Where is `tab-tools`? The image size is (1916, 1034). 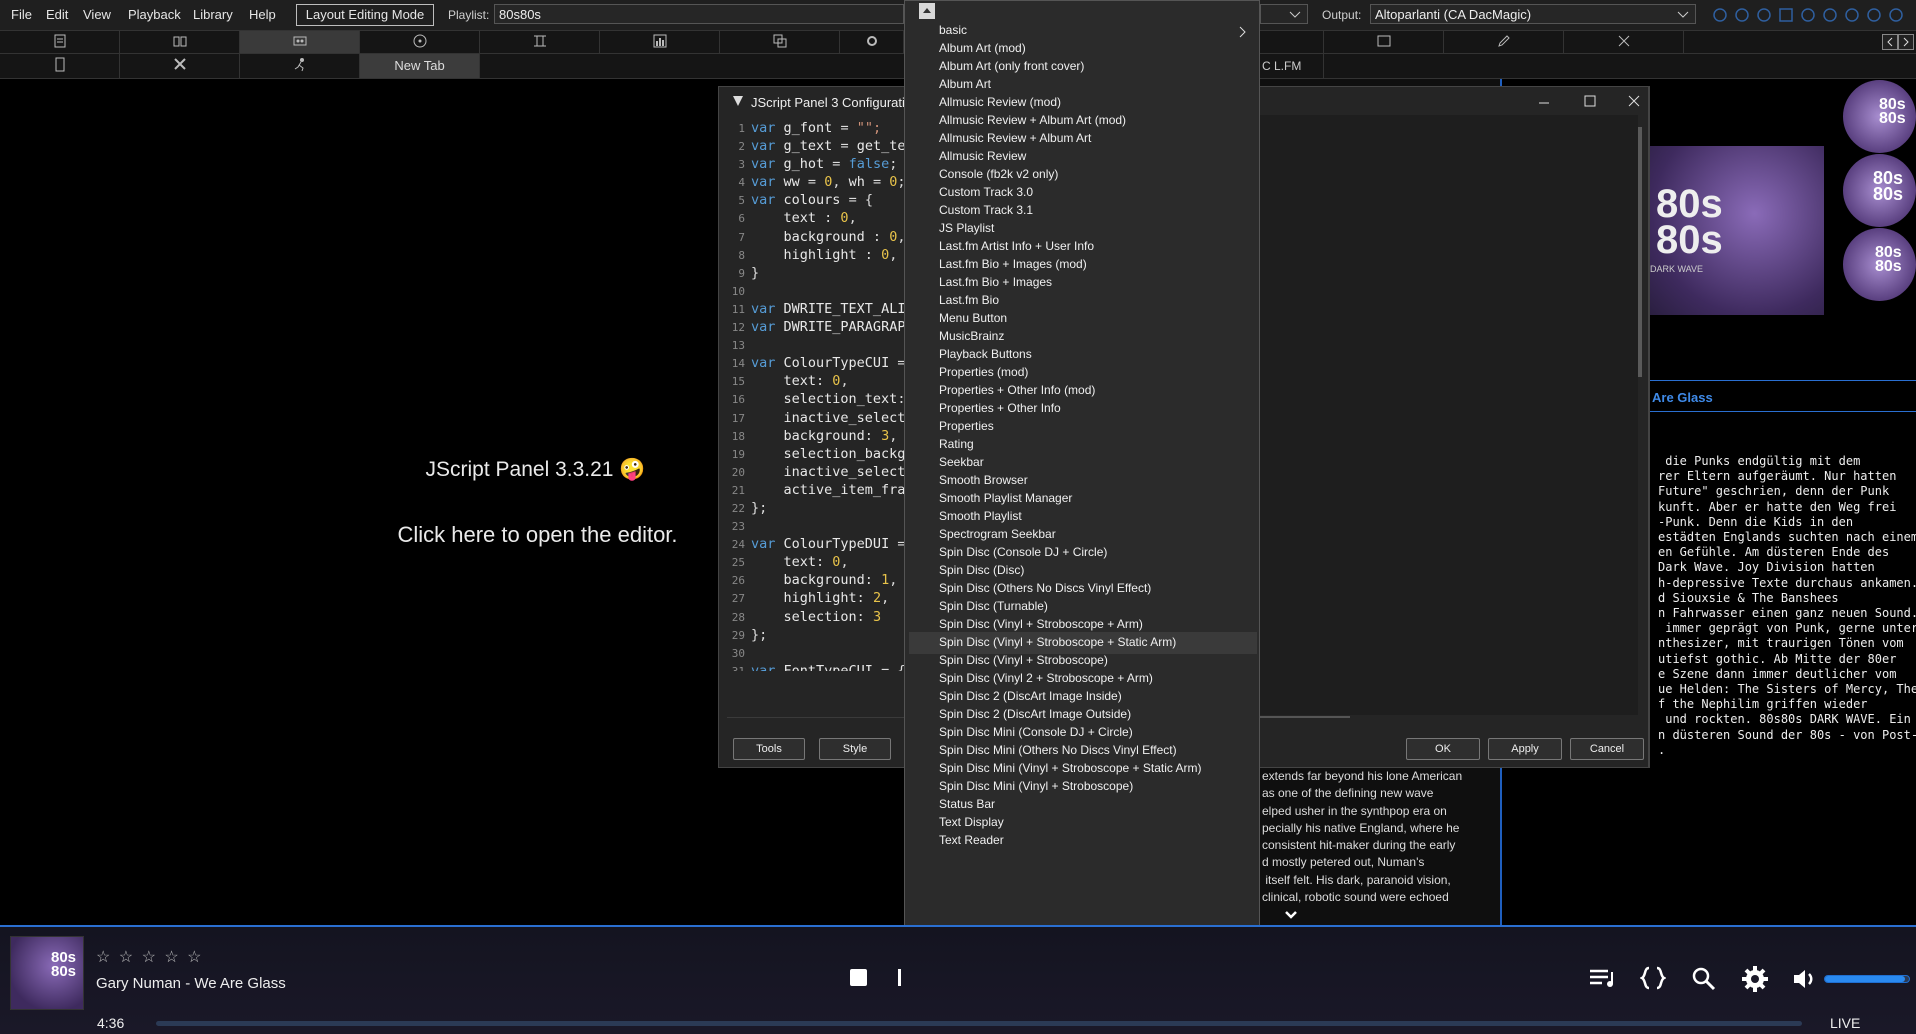
tab-tools is located at coordinates (1624, 42).